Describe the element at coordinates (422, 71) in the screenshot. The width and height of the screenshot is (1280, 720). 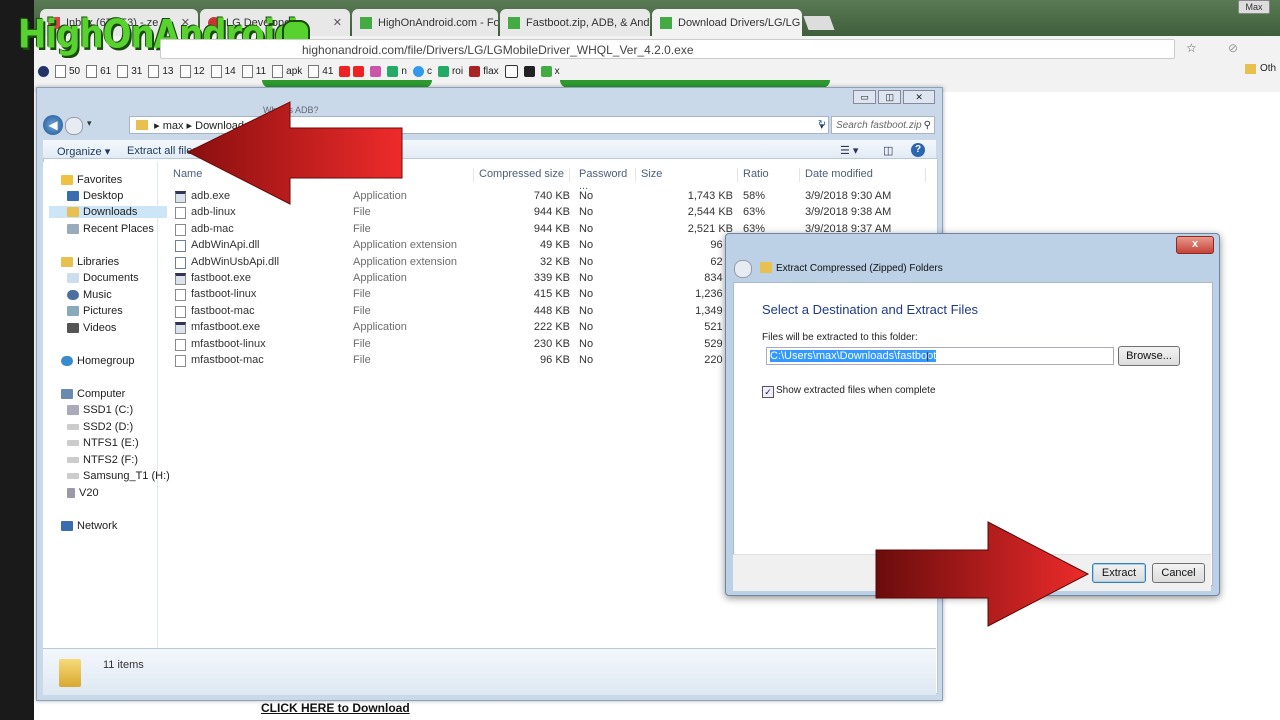
I see `bookmark-item: c` at that location.